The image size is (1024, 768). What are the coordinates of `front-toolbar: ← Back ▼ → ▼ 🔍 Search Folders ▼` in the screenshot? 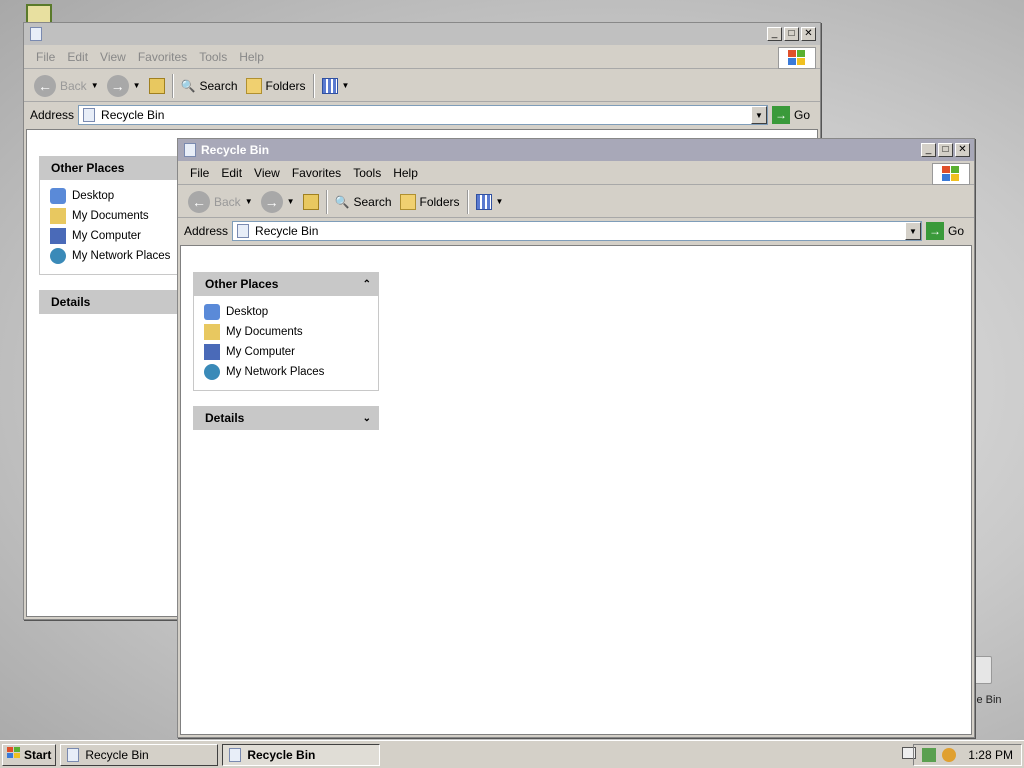 It's located at (576, 202).